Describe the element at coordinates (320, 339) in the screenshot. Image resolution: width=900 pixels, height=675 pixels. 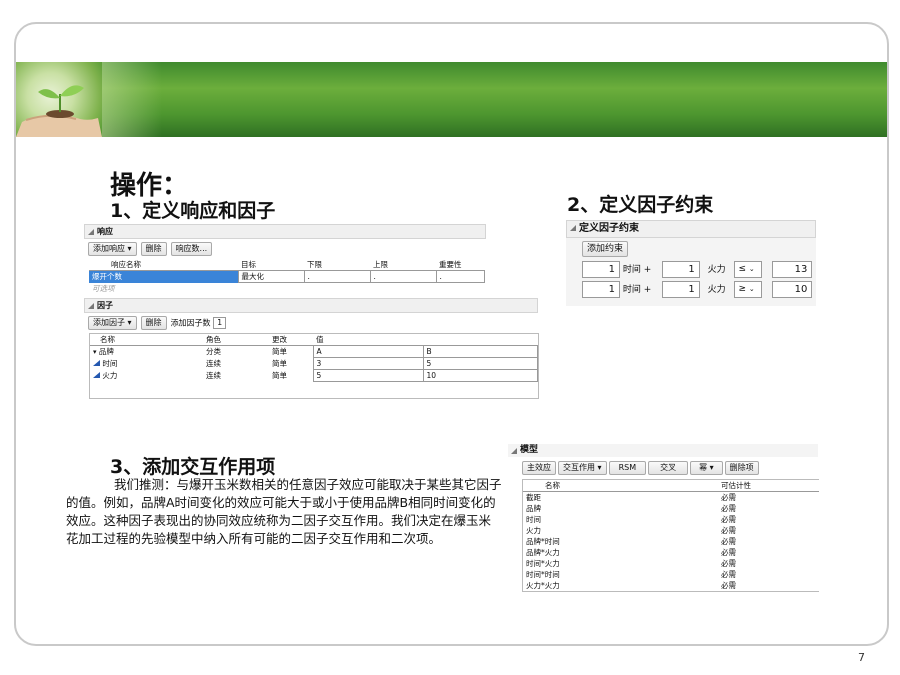
I see `col-header-values: 值` at that location.